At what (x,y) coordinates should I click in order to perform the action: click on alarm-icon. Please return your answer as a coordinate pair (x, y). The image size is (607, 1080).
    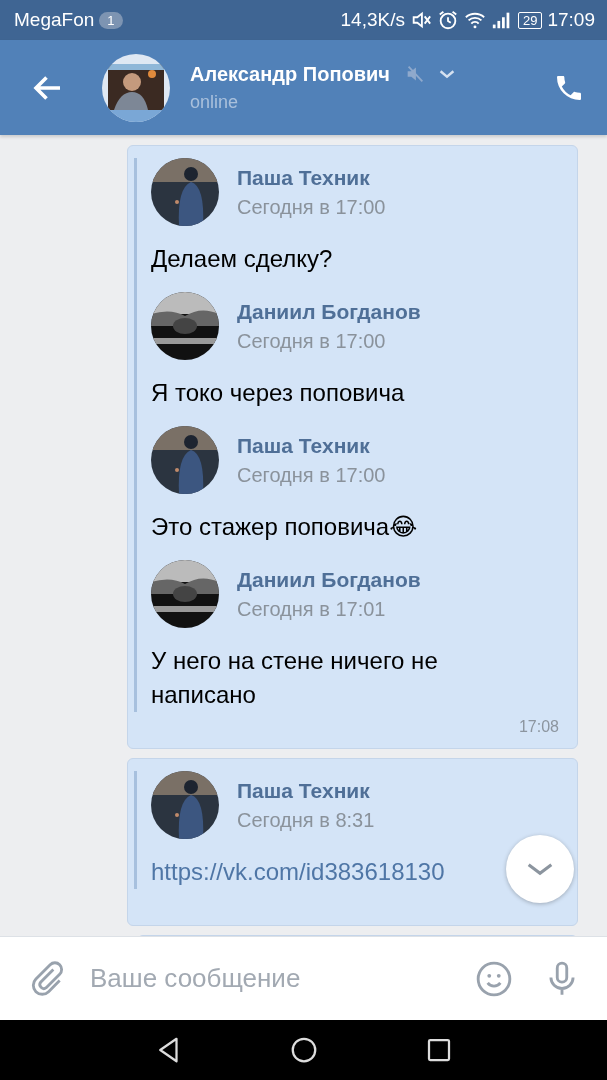
    Looking at the image, I should click on (448, 20).